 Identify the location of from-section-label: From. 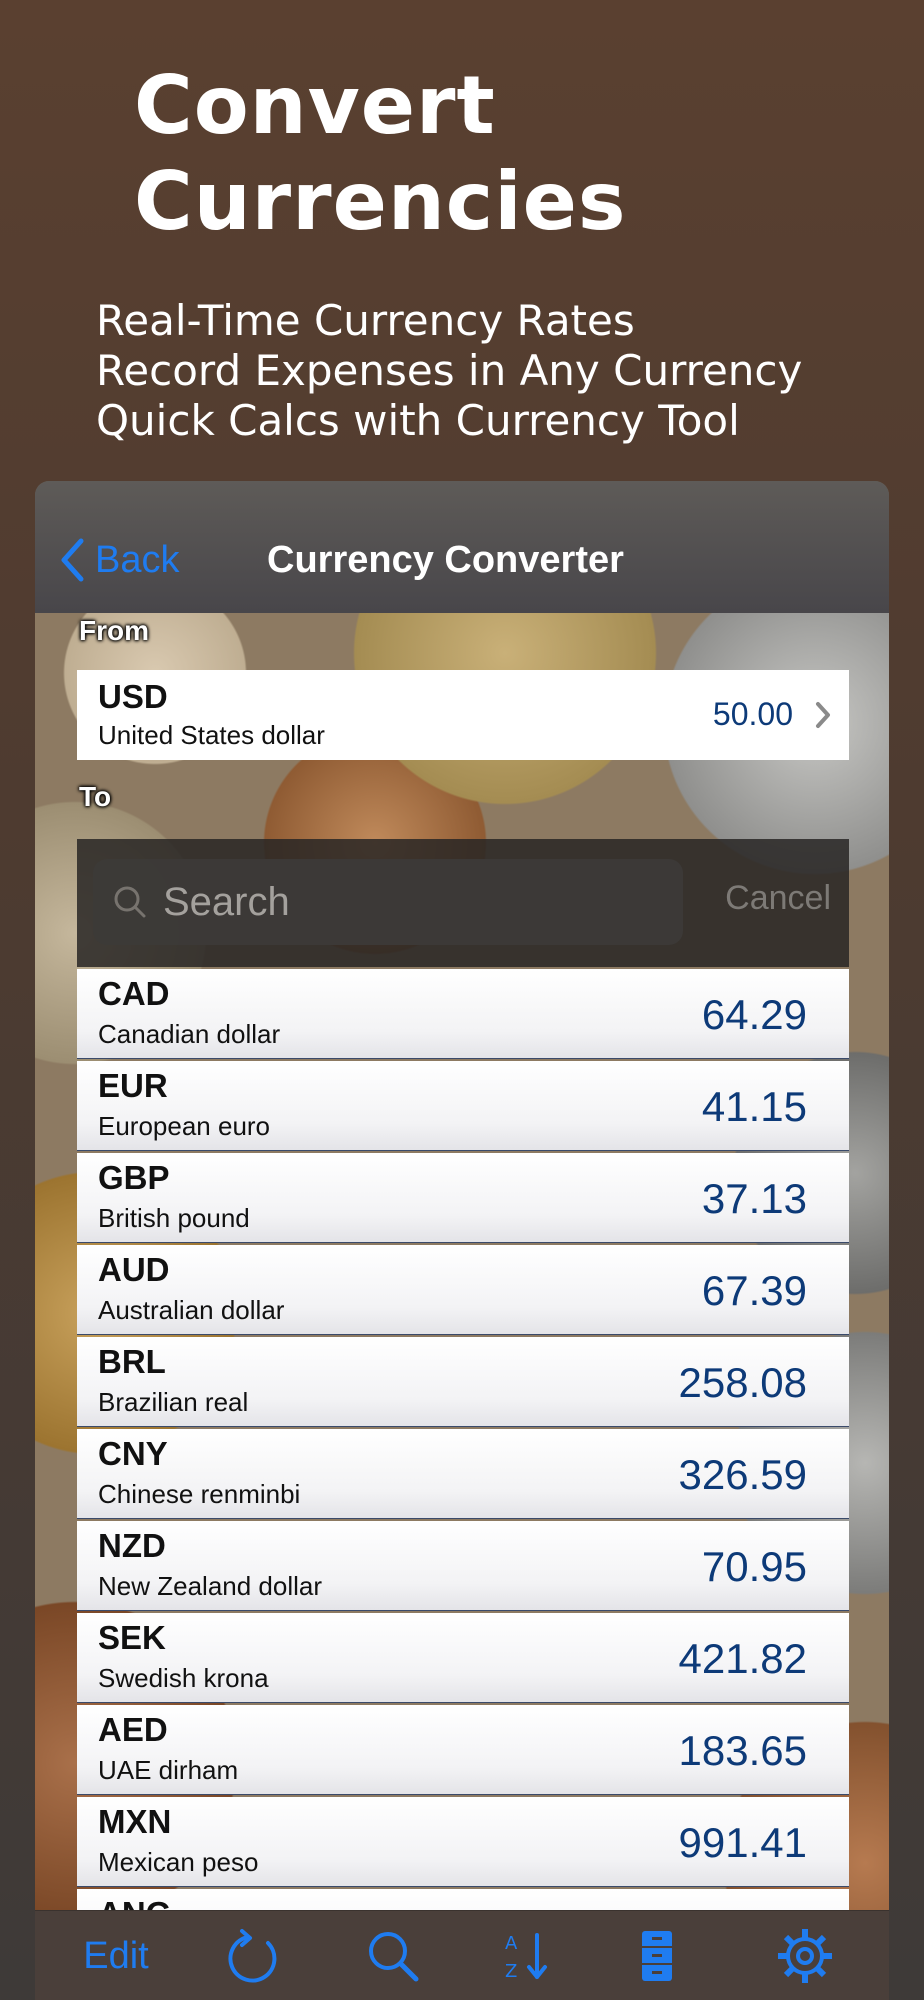
(114, 630).